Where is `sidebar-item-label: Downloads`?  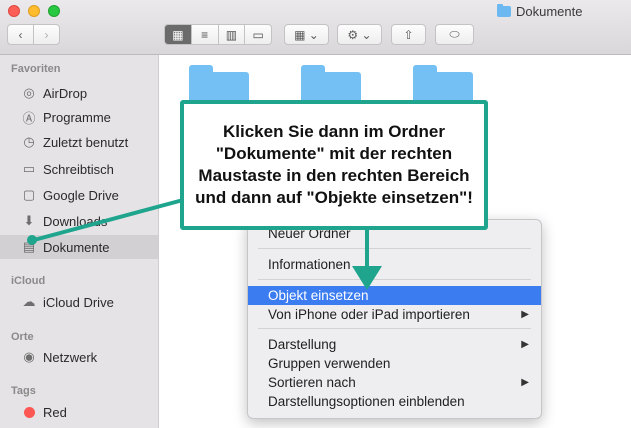
sidebar-item-label: Downloads is located at coordinates (75, 221).